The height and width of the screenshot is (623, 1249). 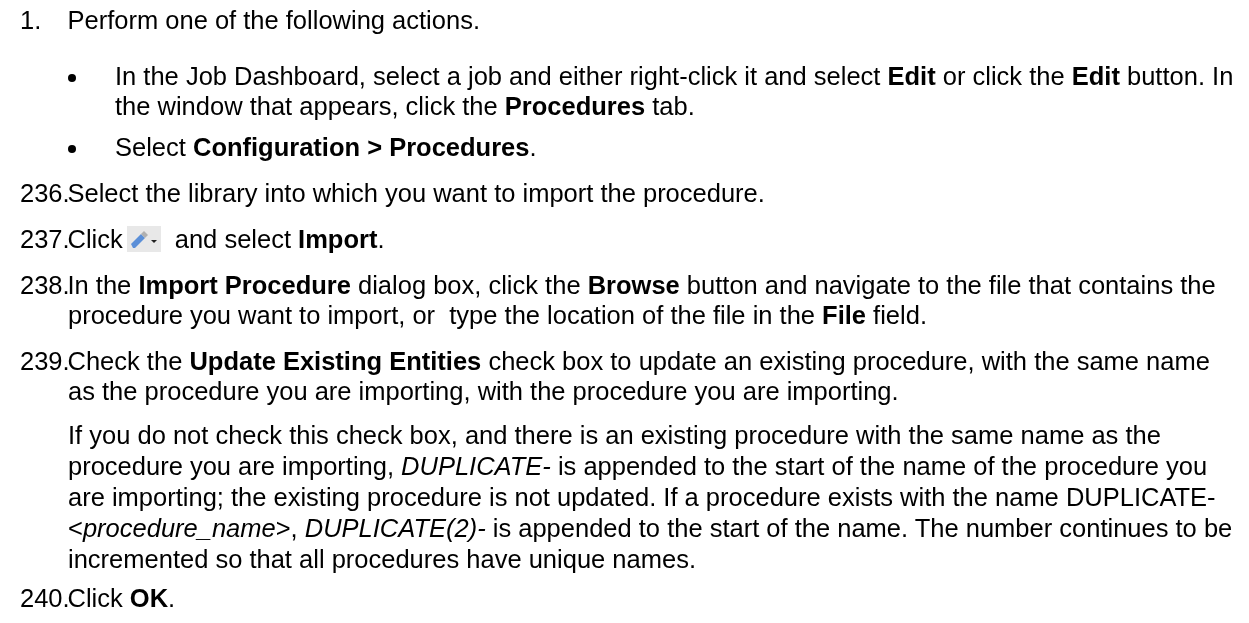 What do you see at coordinates (121, 598) in the screenshot?
I see `step-text: Click OK.` at bounding box center [121, 598].